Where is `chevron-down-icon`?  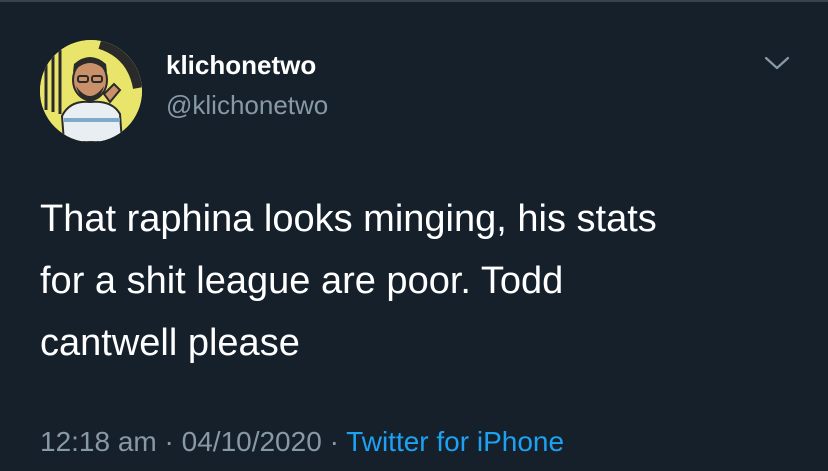 chevron-down-icon is located at coordinates (777, 63).